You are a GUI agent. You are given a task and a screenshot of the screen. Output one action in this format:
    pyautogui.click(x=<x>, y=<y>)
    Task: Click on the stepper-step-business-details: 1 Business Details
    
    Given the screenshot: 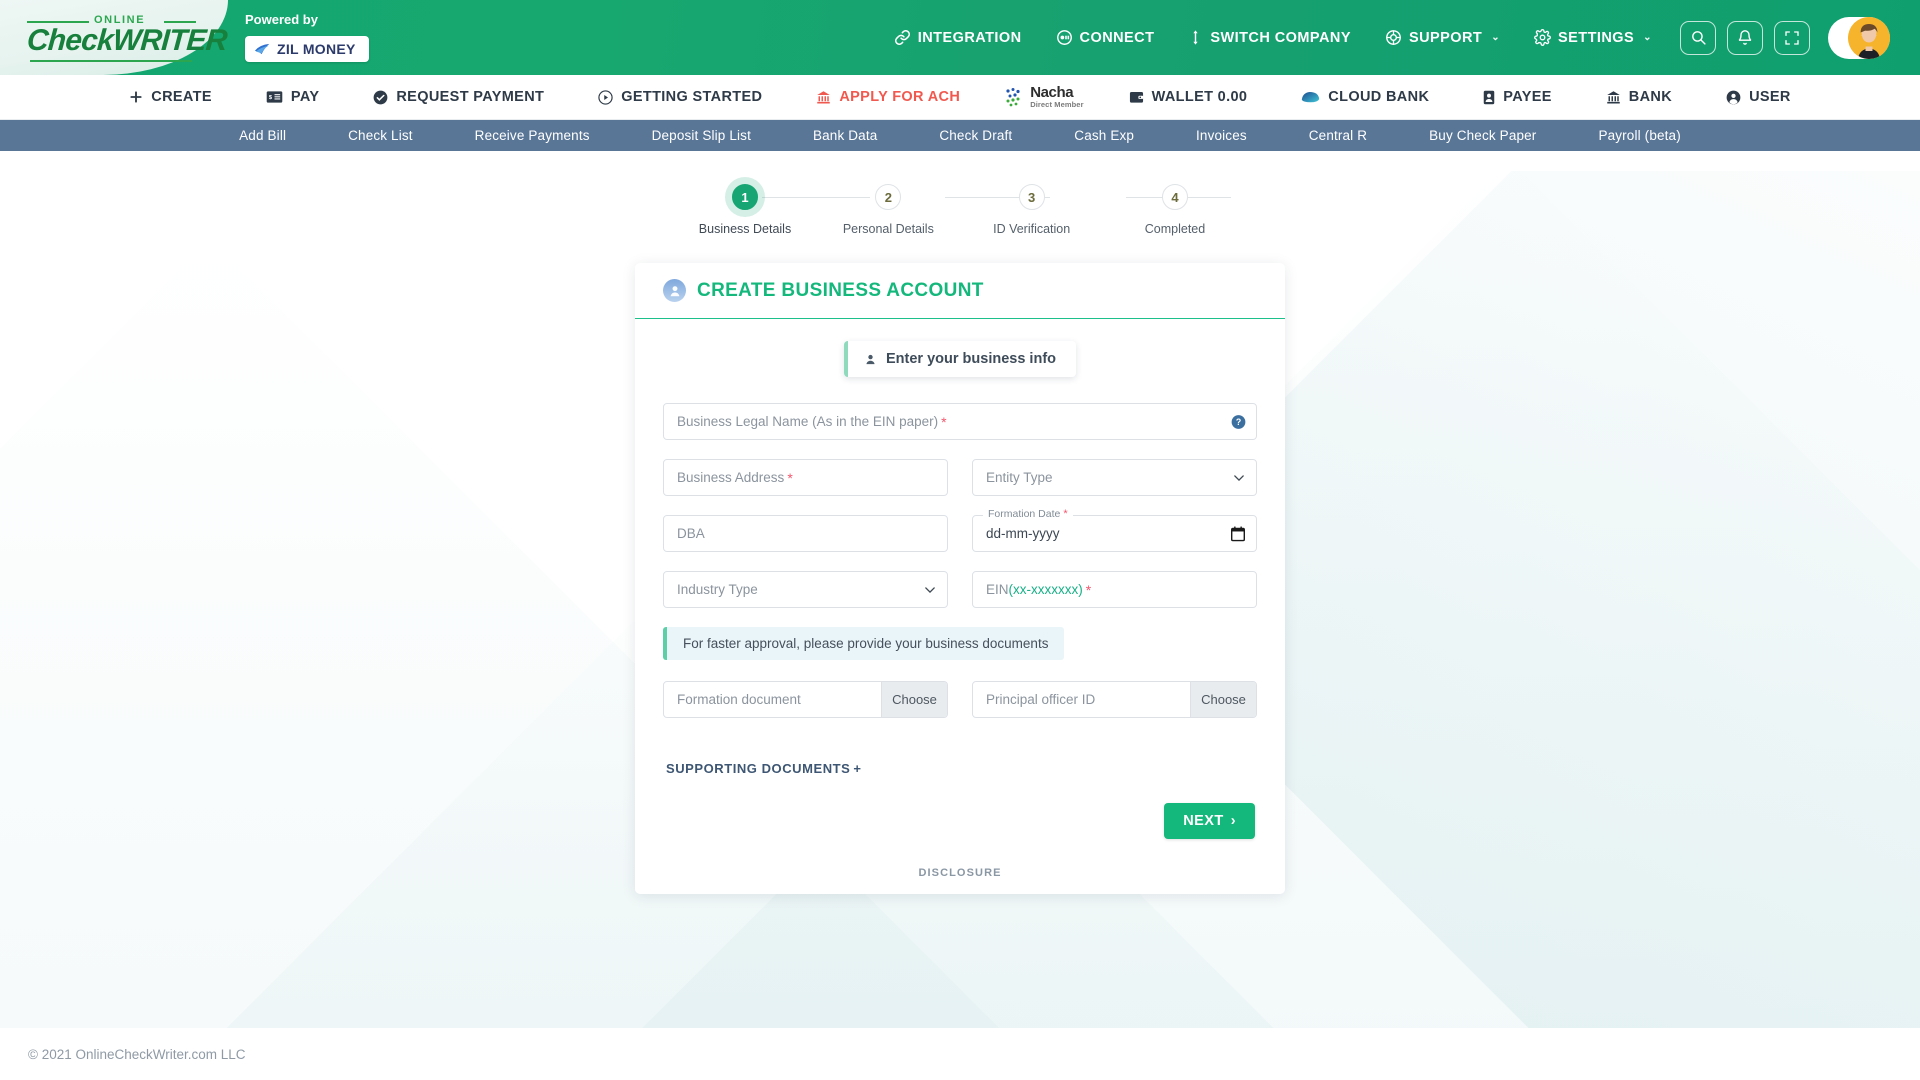 What is the action you would take?
    pyautogui.click(x=745, y=210)
    